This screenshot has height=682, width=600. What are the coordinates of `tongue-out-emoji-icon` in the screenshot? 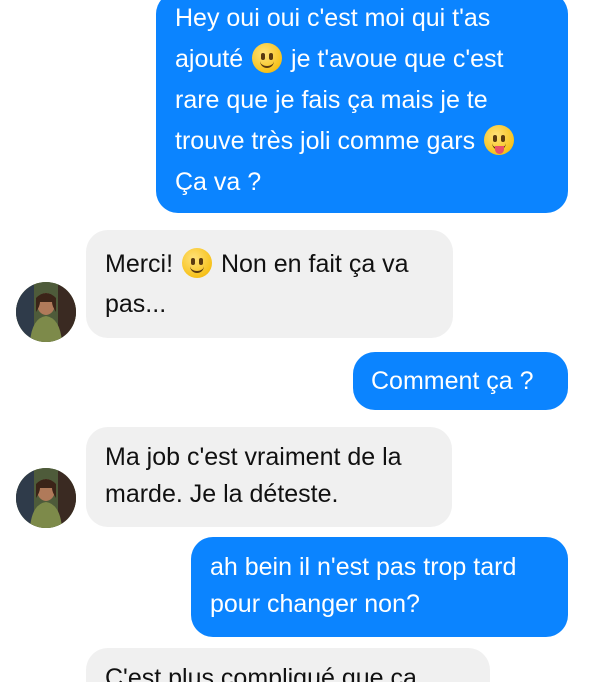 It's located at (499, 140).